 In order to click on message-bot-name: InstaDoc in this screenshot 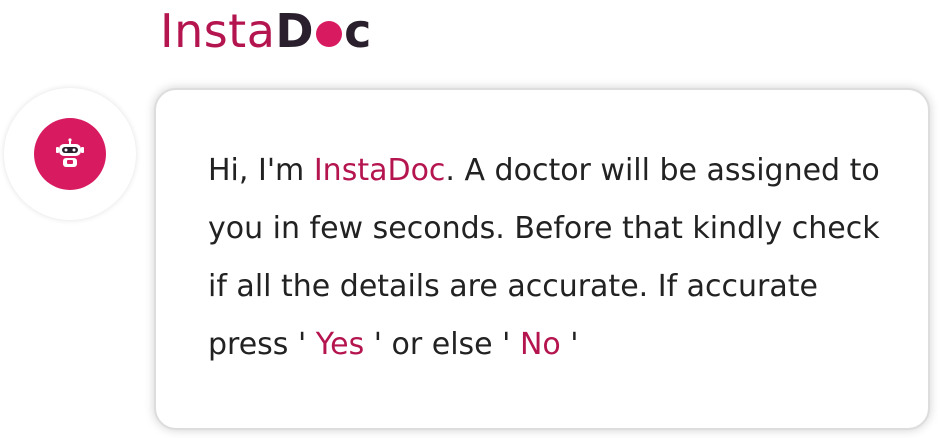, I will do `click(379, 170)`.